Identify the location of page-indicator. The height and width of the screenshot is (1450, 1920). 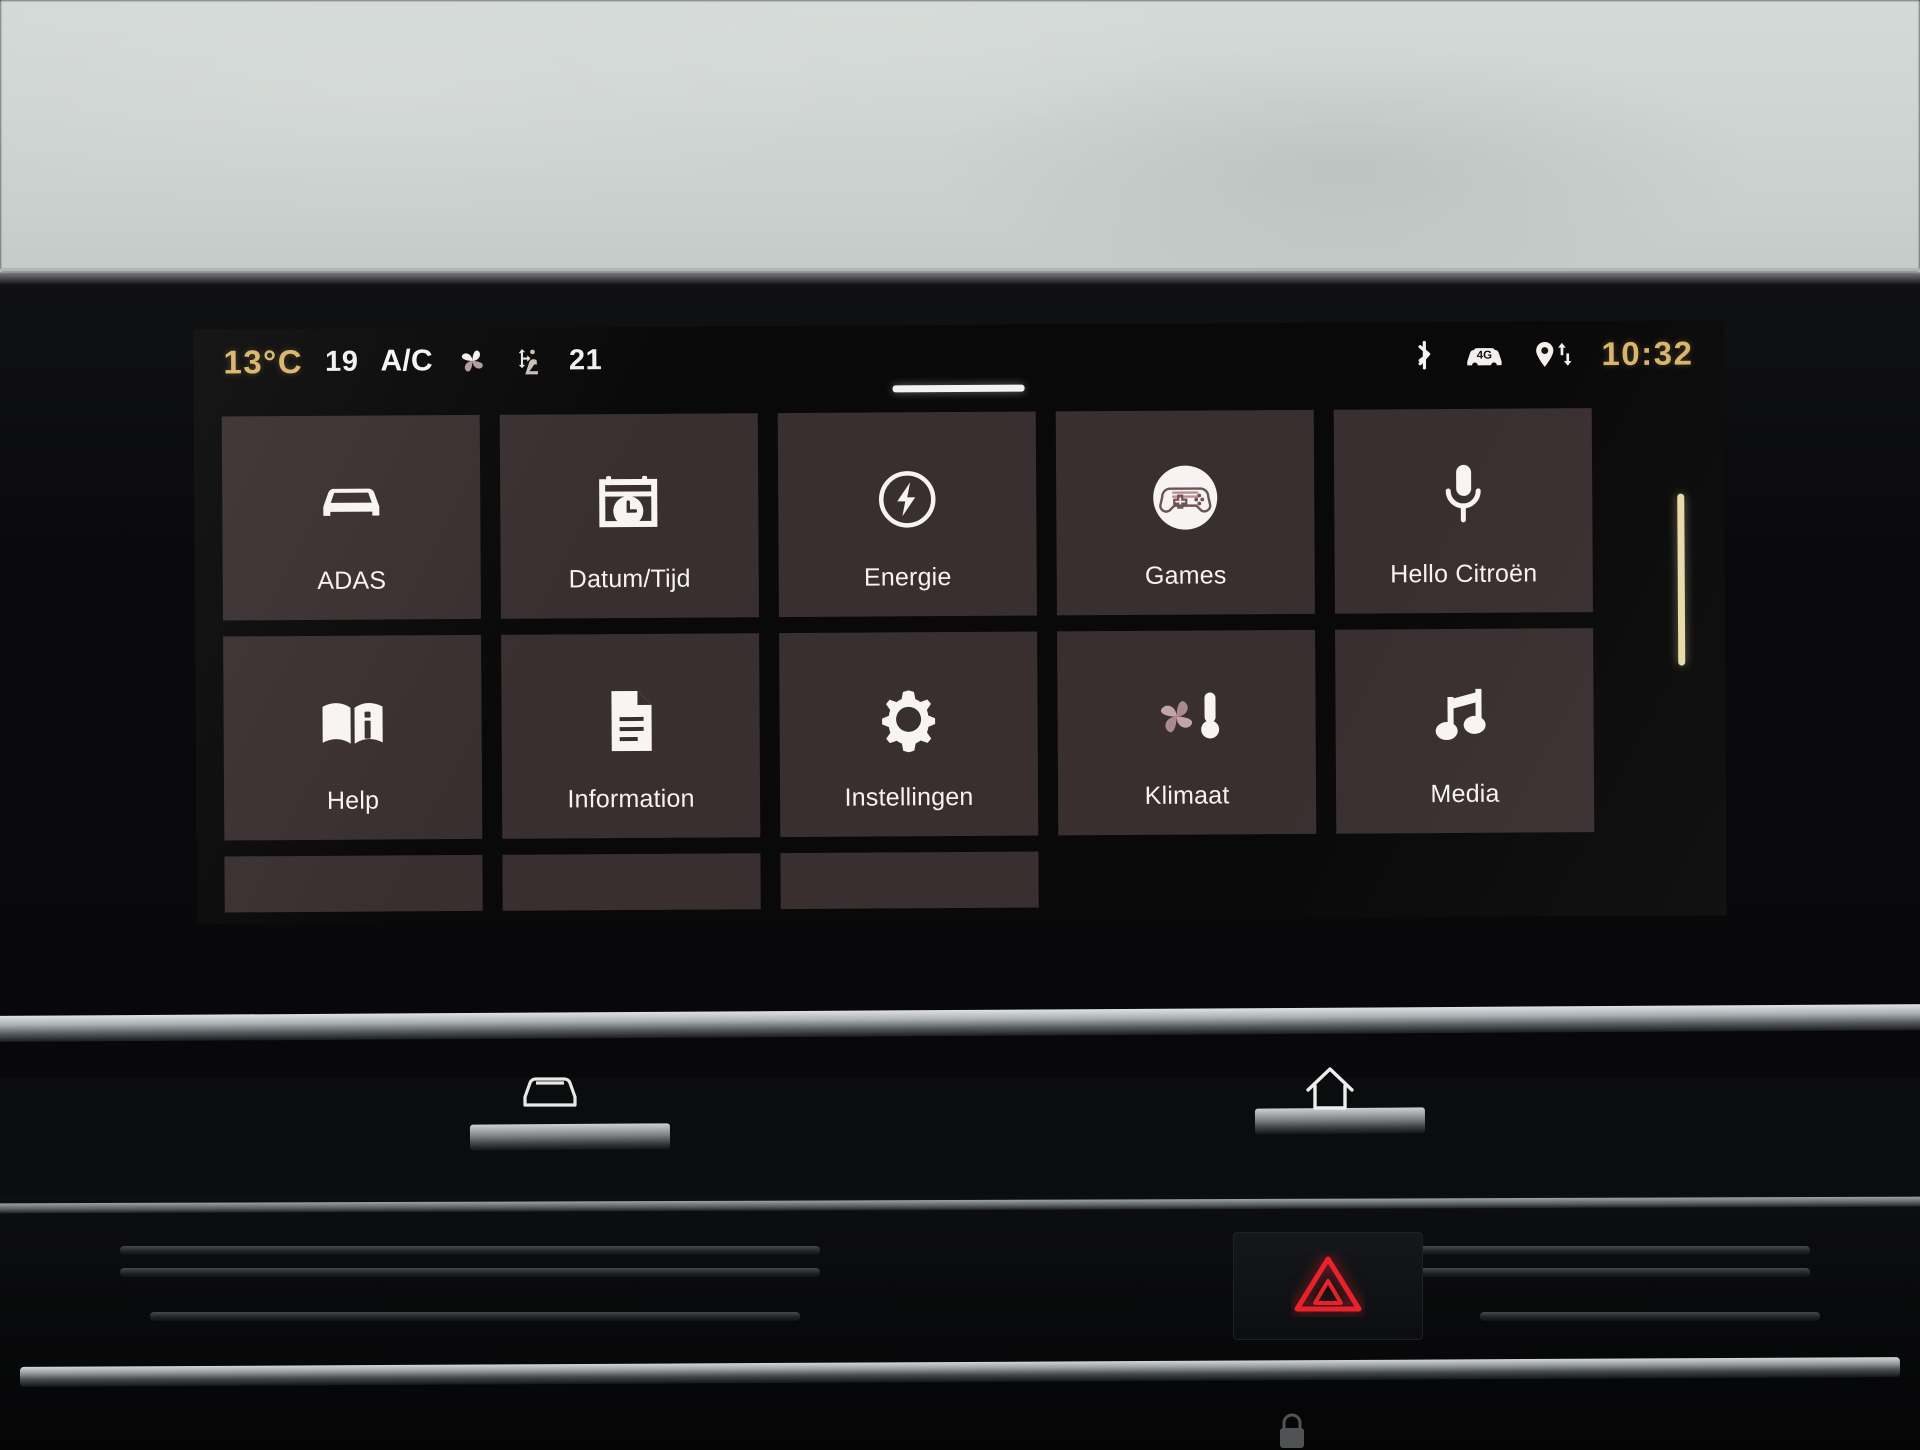
(958, 388).